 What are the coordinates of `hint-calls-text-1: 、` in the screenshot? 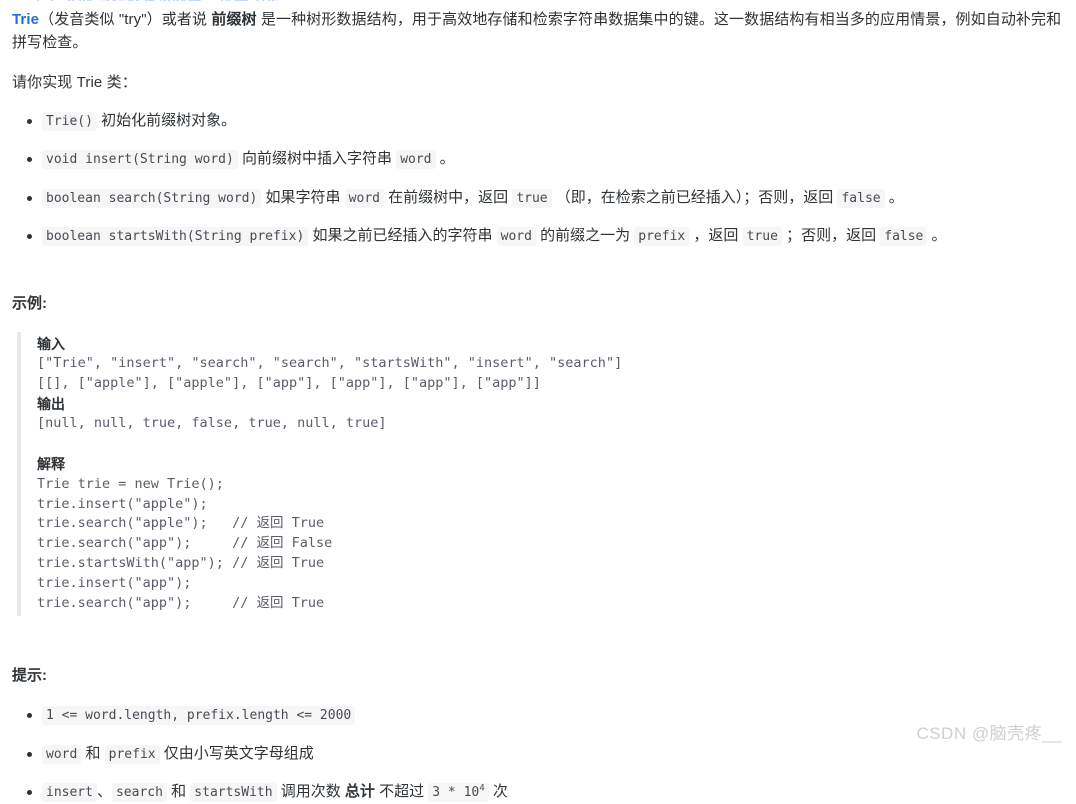 It's located at (104, 792).